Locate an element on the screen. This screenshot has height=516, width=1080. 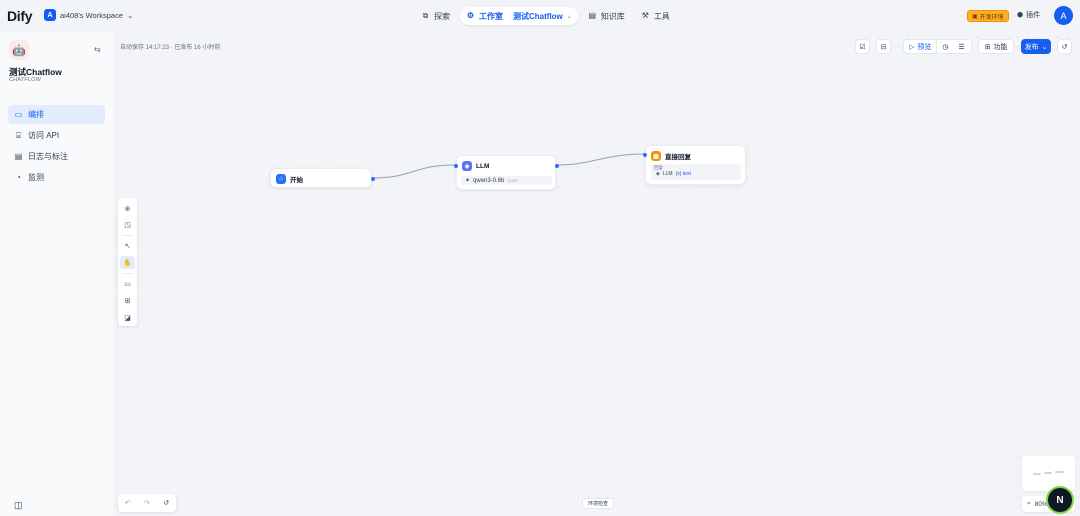
sidebar-item-label: 监测 is located at coordinates (36, 177).